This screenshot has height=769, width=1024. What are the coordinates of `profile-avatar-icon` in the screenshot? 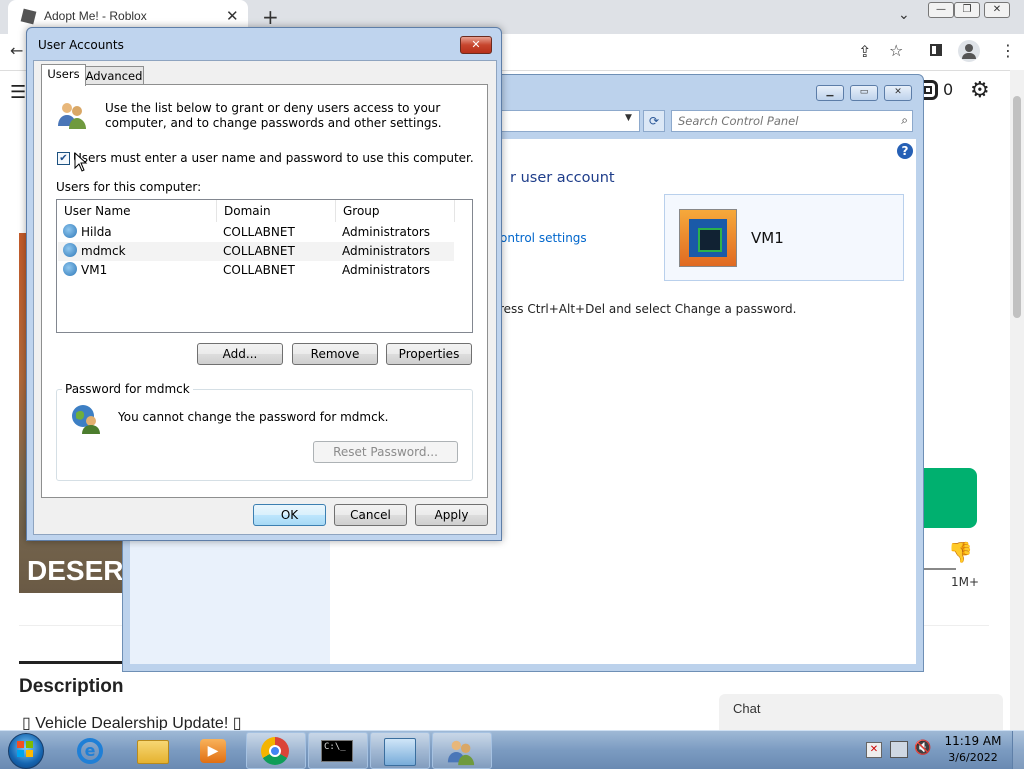 It's located at (969, 51).